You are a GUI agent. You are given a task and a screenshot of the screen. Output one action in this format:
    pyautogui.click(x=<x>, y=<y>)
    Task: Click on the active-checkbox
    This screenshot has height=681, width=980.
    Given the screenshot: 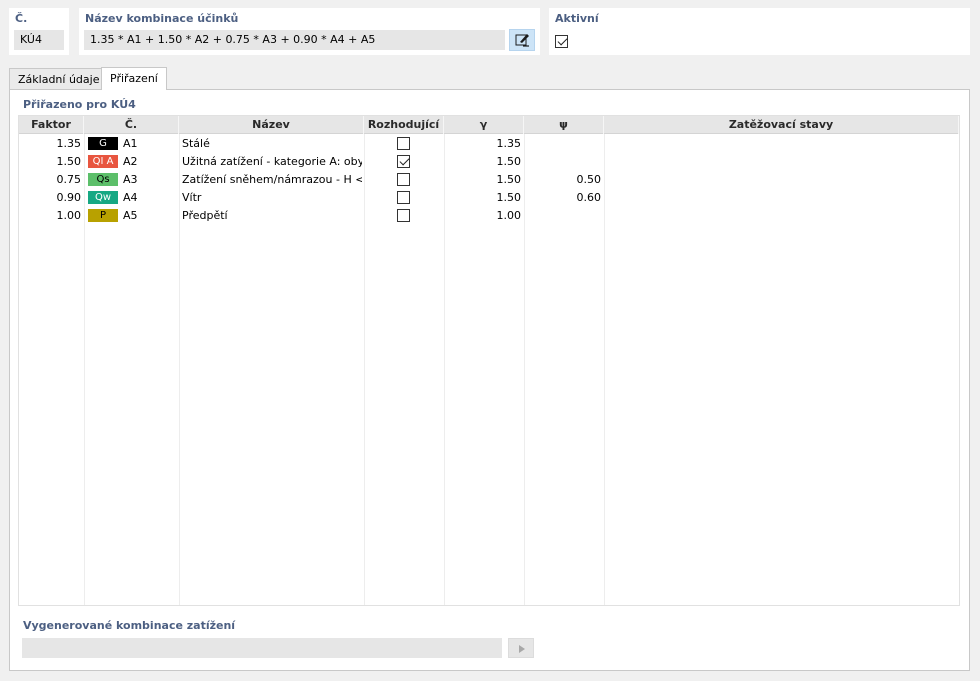 What is the action you would take?
    pyautogui.click(x=561, y=41)
    